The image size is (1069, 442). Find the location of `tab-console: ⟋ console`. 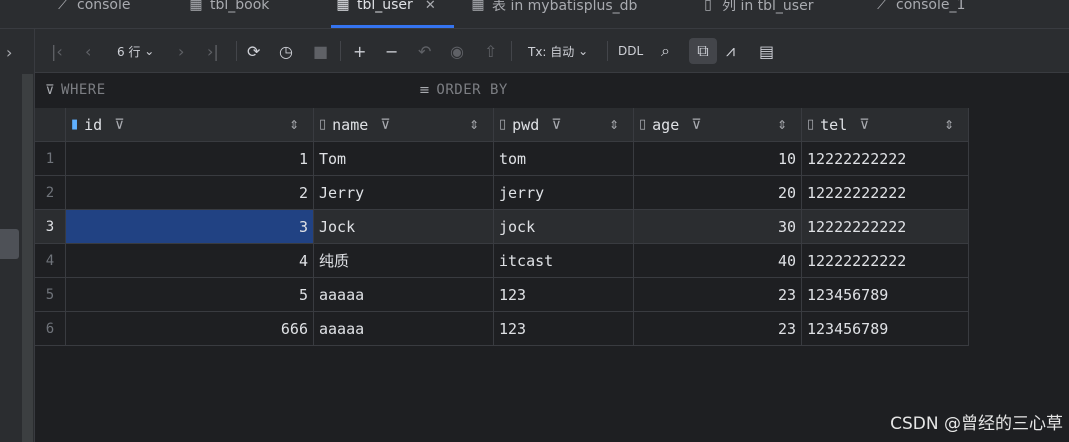

tab-console: ⟋ console is located at coordinates (92, 8).